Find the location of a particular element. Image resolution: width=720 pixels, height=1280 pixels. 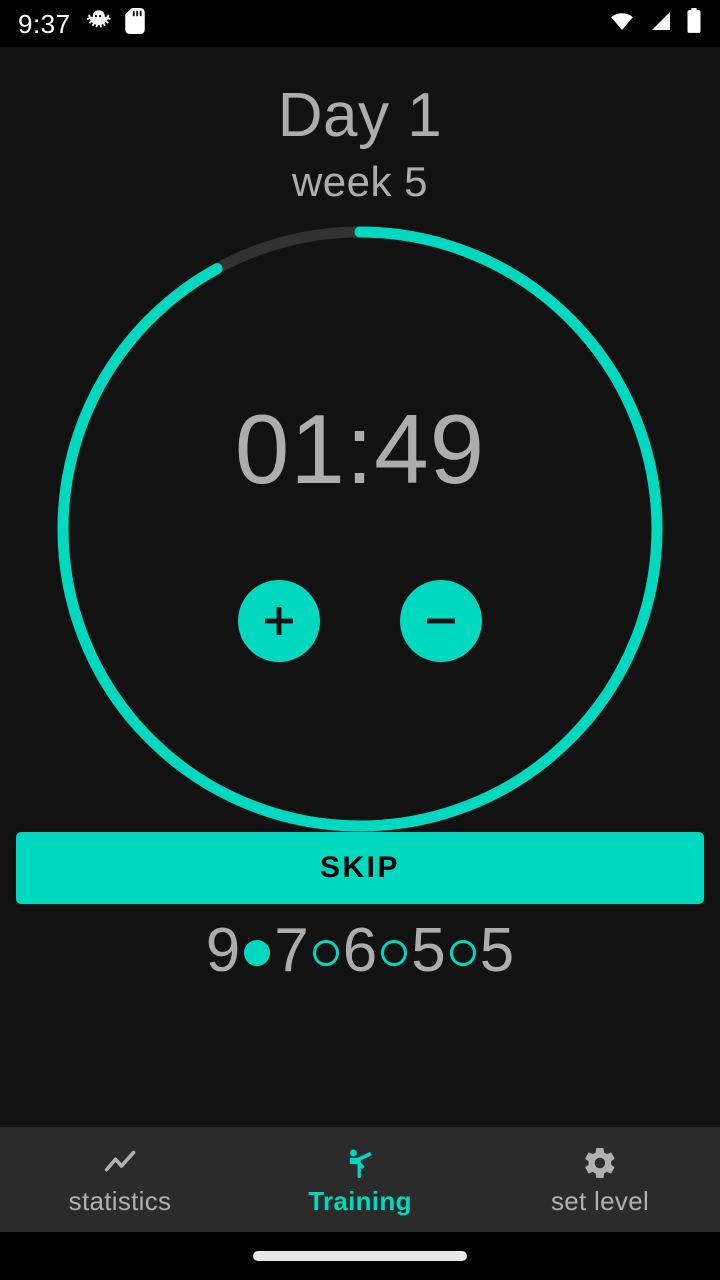

wifi-icon is located at coordinates (622, 23).